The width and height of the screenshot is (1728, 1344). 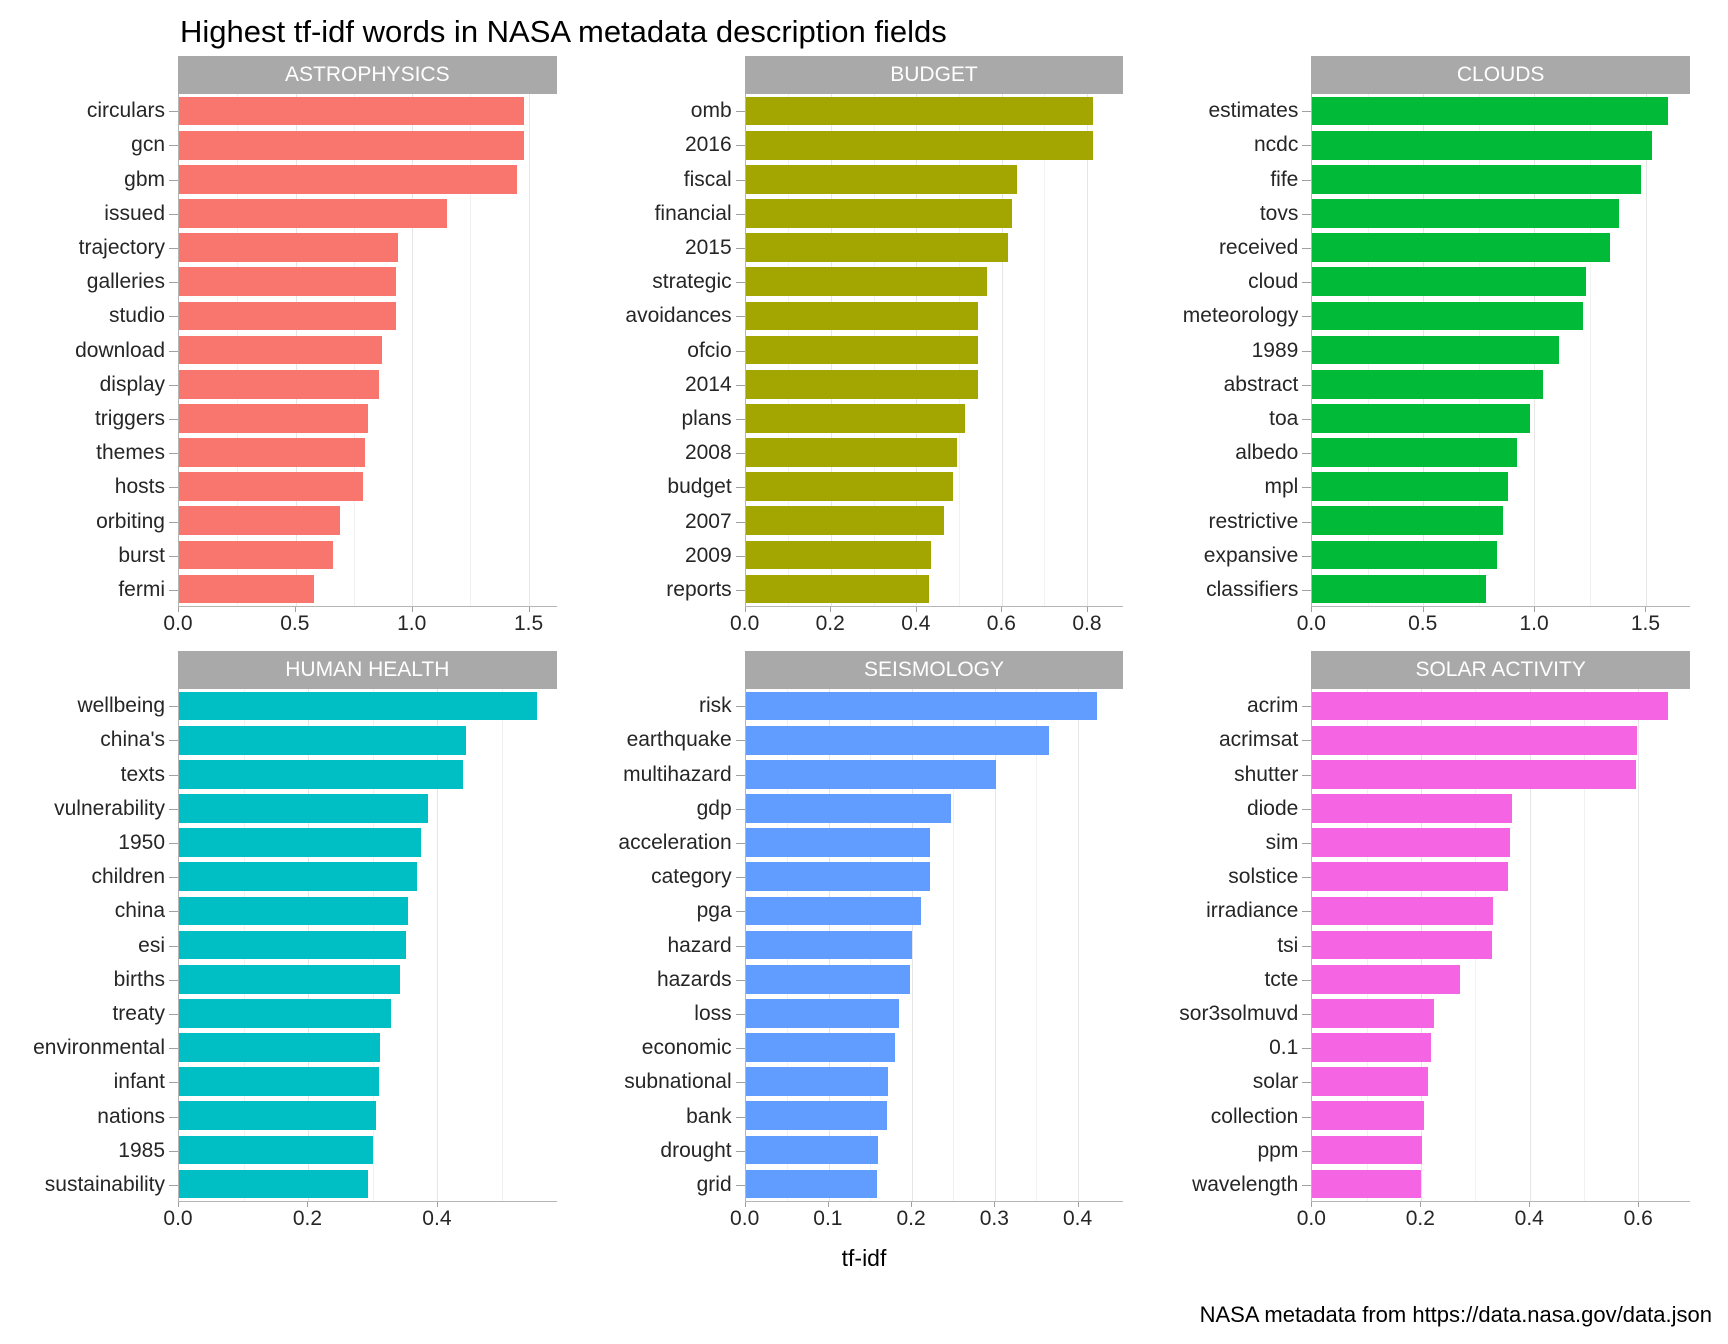 I want to click on y-axis-tick-label: earthquake, so click(x=660, y=740).